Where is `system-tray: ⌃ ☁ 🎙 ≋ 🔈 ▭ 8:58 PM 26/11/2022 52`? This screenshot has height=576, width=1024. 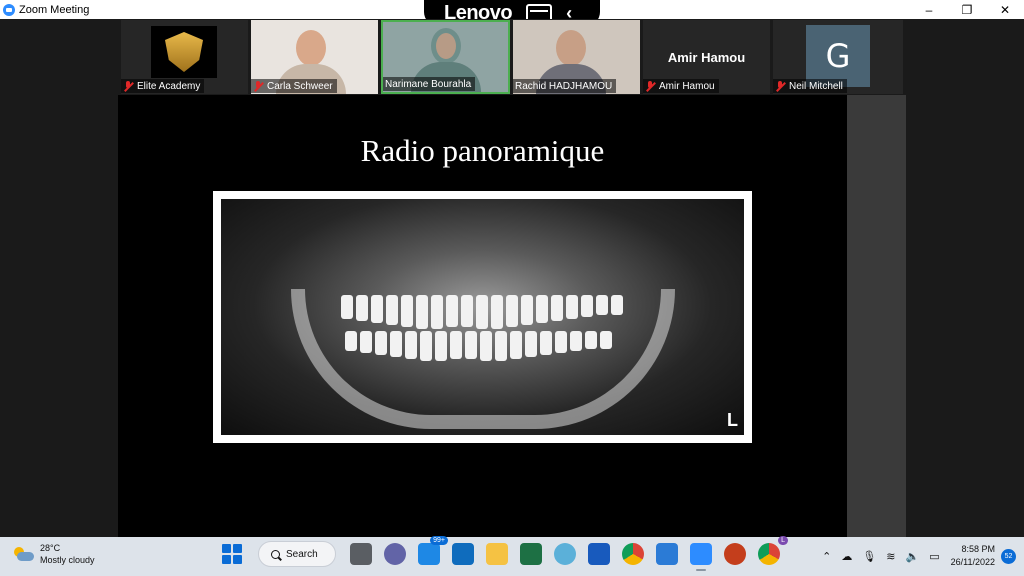 system-tray: ⌃ ☁ 🎙 ≋ 🔈 ▭ 8:58 PM 26/11/2022 52 is located at coordinates (916, 556).